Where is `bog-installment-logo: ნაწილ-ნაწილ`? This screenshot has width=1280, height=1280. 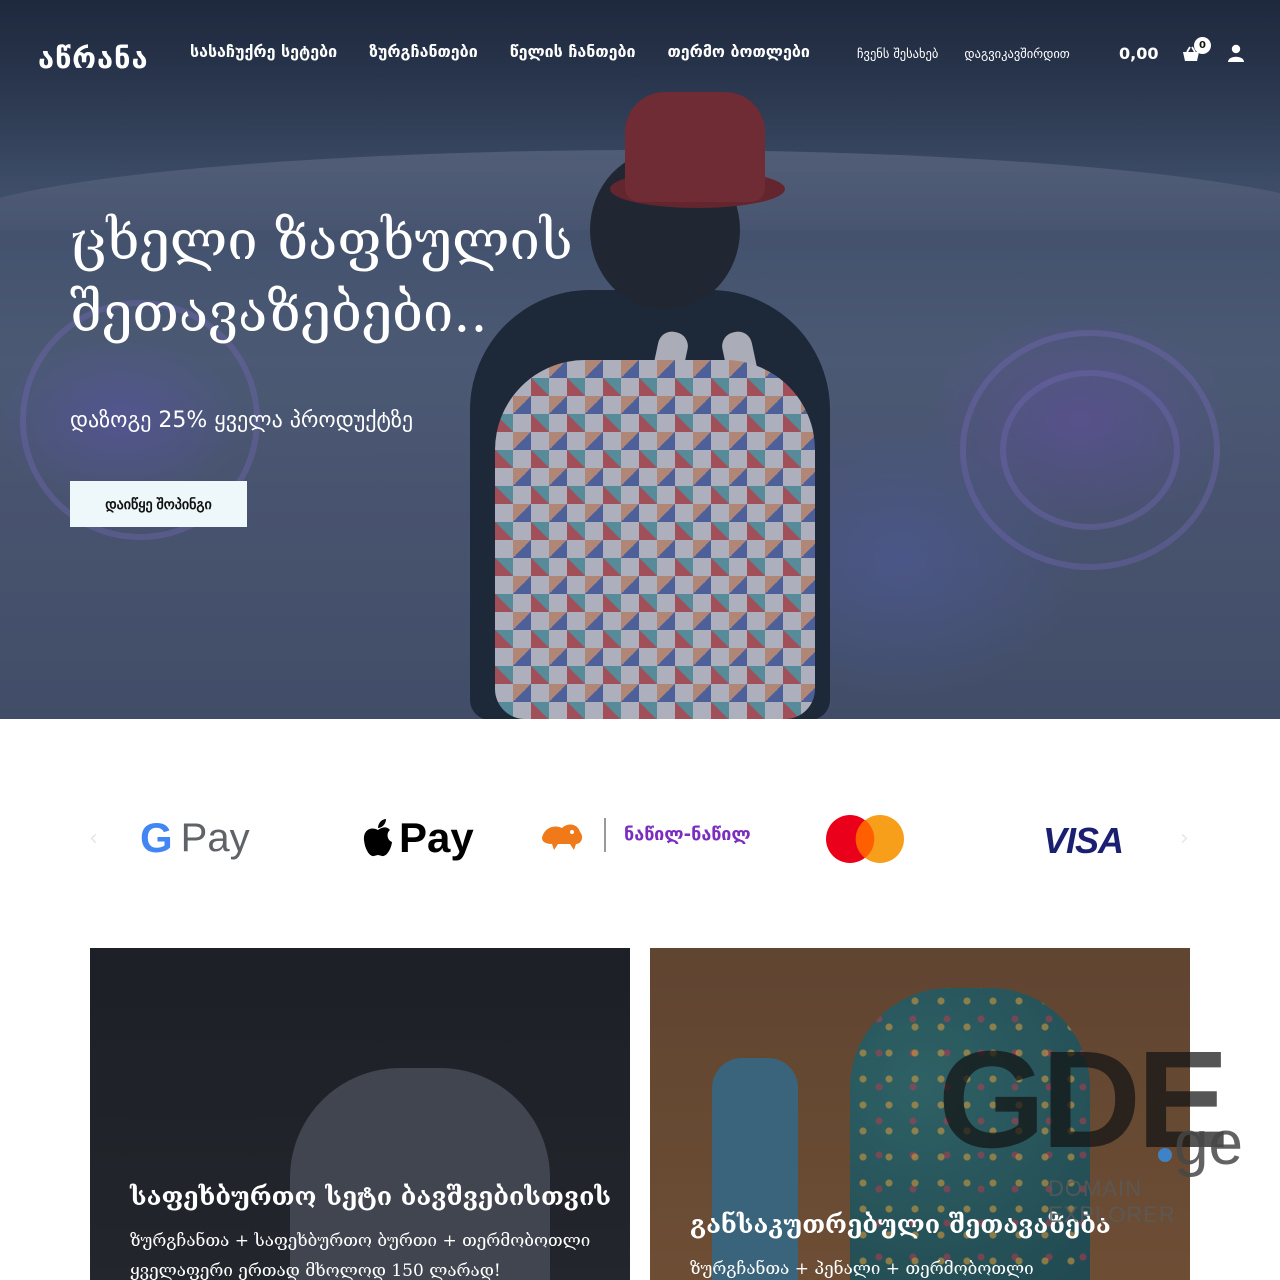
bog-installment-logo: ნაწილ-ნაწილ is located at coordinates (644, 835).